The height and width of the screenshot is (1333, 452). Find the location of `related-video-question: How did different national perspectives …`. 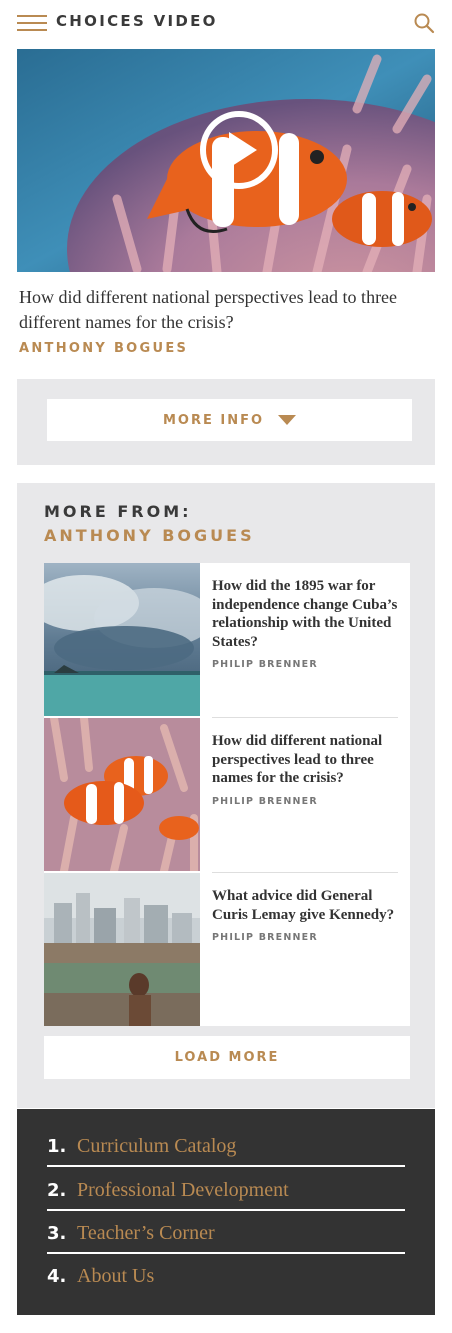

related-video-question: How did different national perspectives … is located at coordinates (297, 759).